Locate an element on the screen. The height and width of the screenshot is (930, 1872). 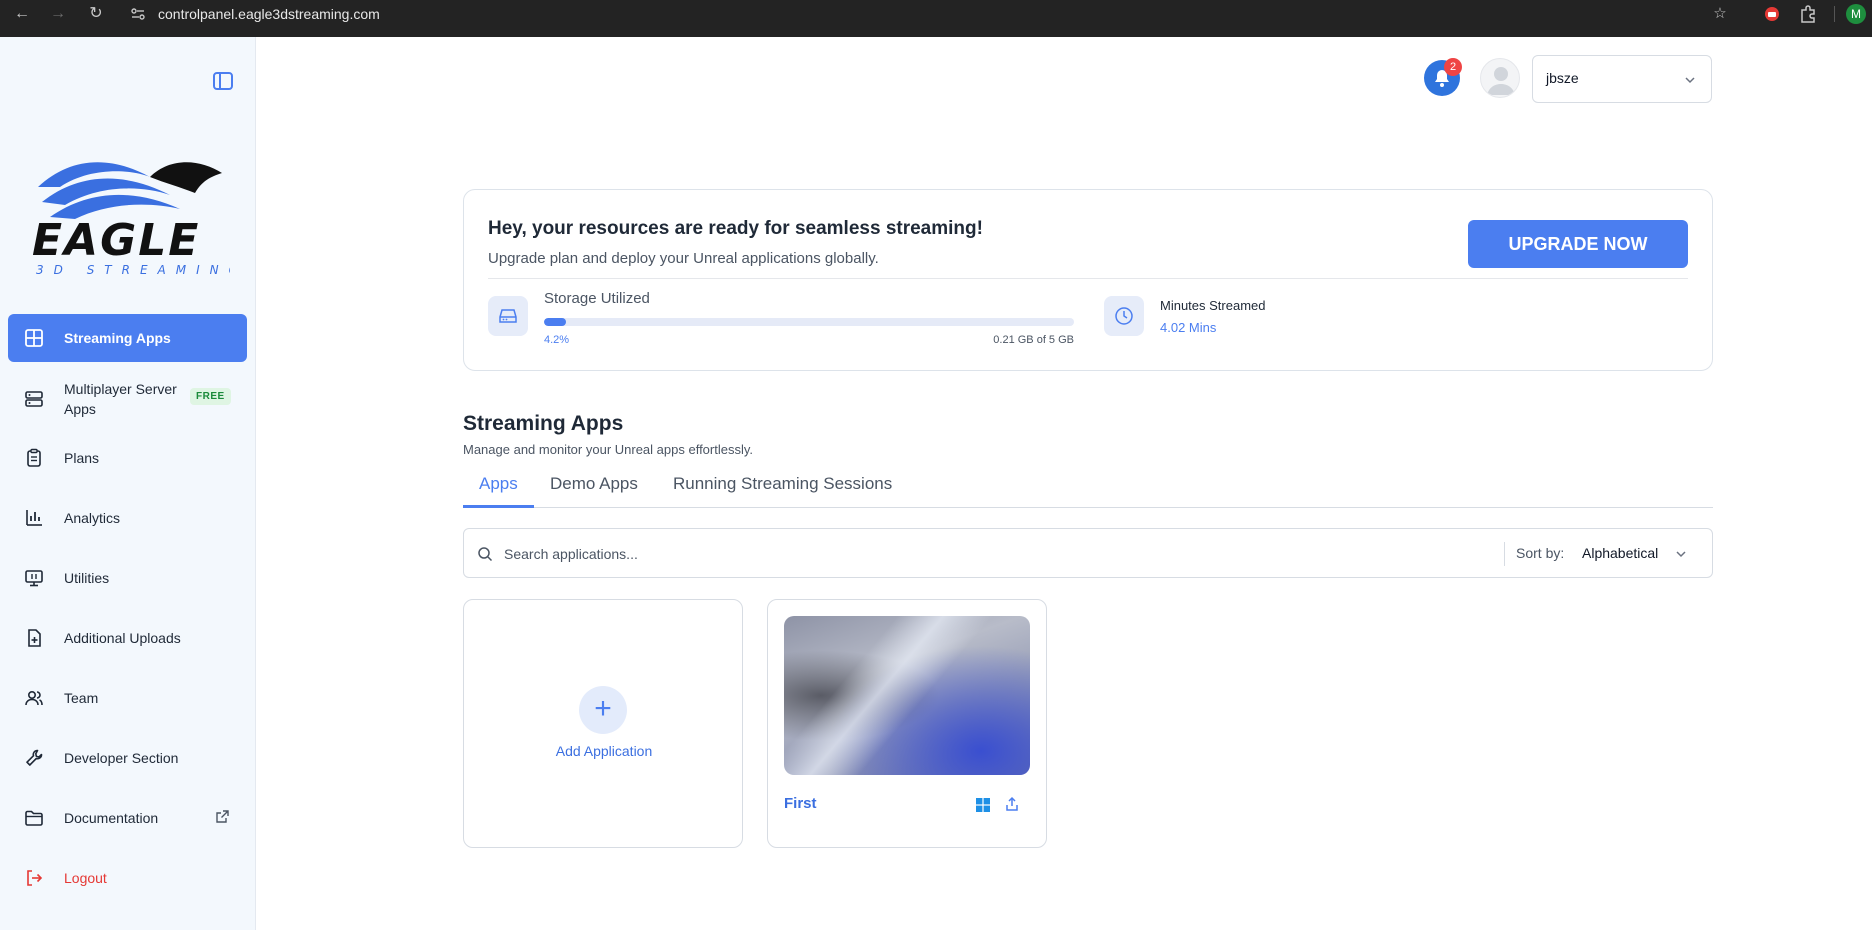
add-application-card: + Add Application is located at coordinates (603, 723).